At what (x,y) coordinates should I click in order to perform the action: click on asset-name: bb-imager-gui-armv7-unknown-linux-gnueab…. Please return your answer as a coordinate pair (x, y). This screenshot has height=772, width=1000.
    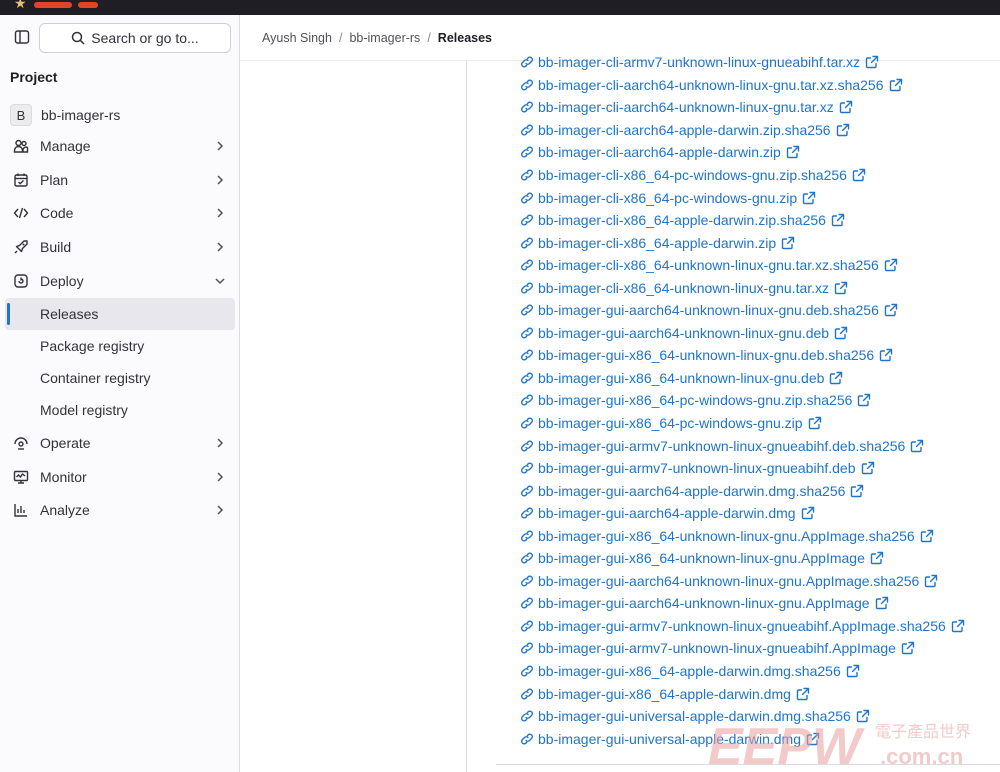
    Looking at the image, I should click on (742, 625).